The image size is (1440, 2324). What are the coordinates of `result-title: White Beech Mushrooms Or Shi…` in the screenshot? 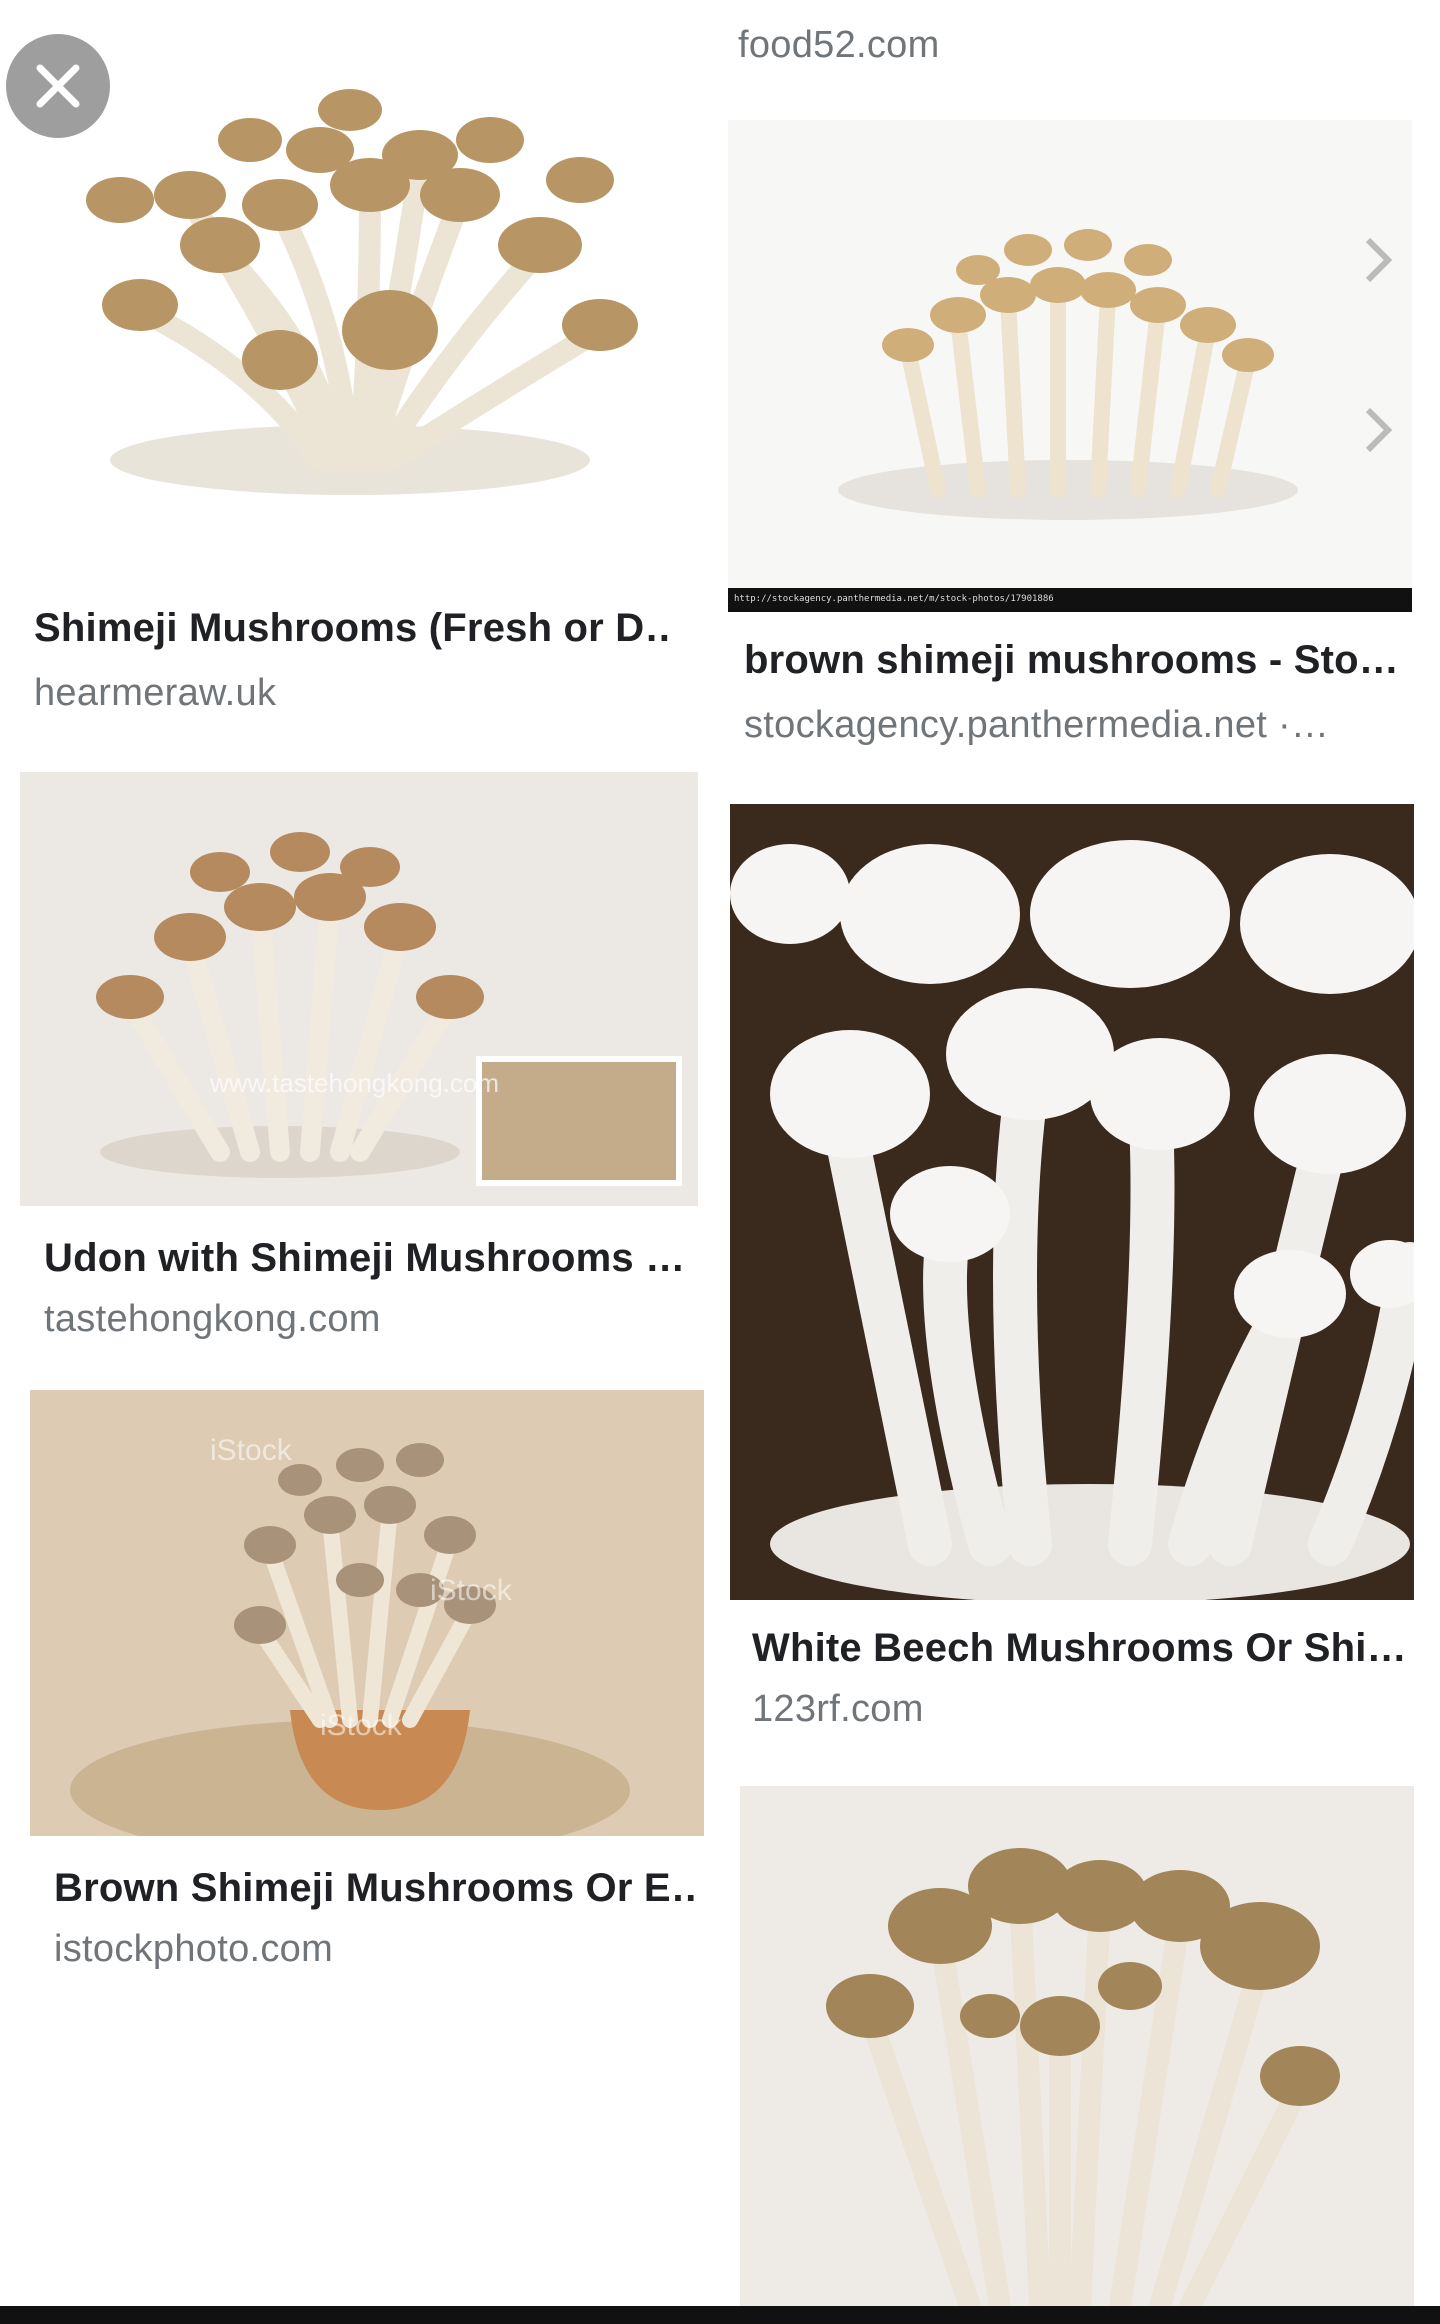 It's located at (1080, 1648).